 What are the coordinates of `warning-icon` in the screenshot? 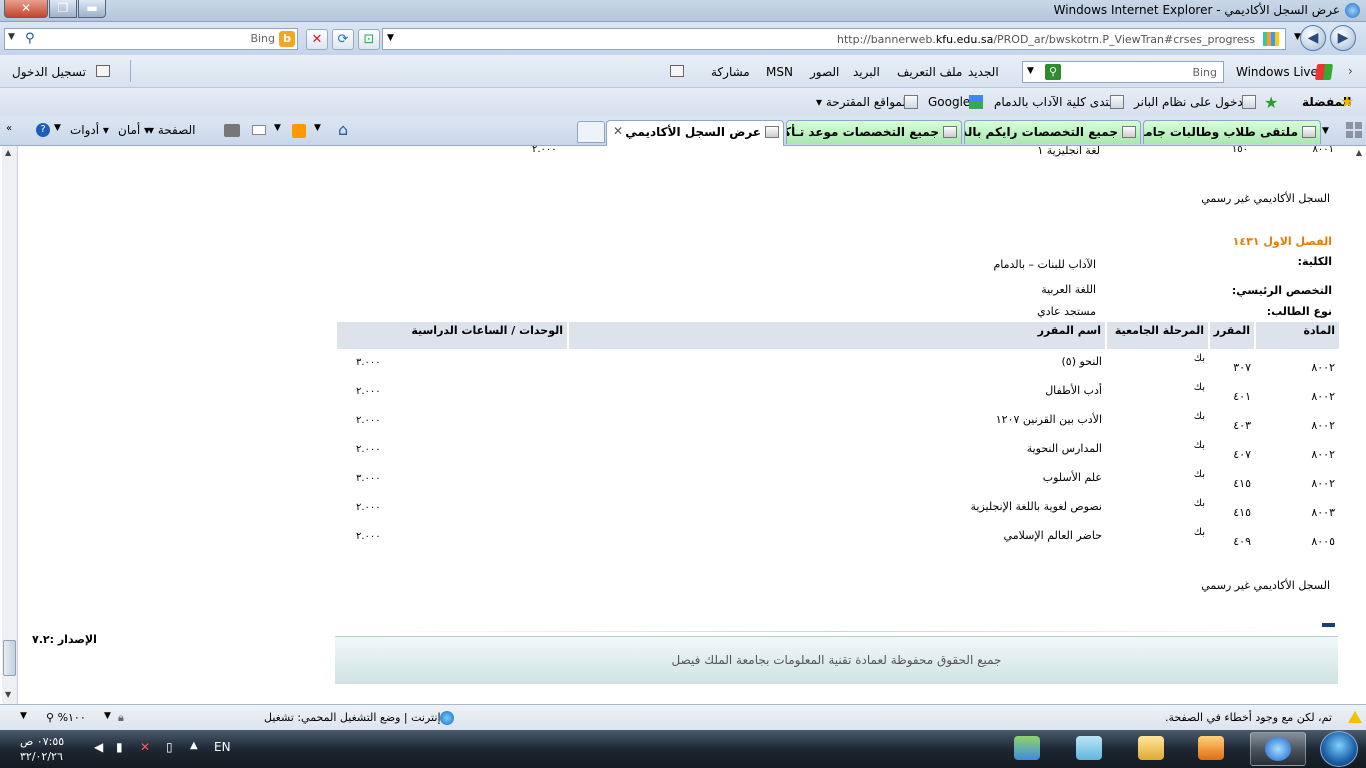 It's located at (1355, 717).